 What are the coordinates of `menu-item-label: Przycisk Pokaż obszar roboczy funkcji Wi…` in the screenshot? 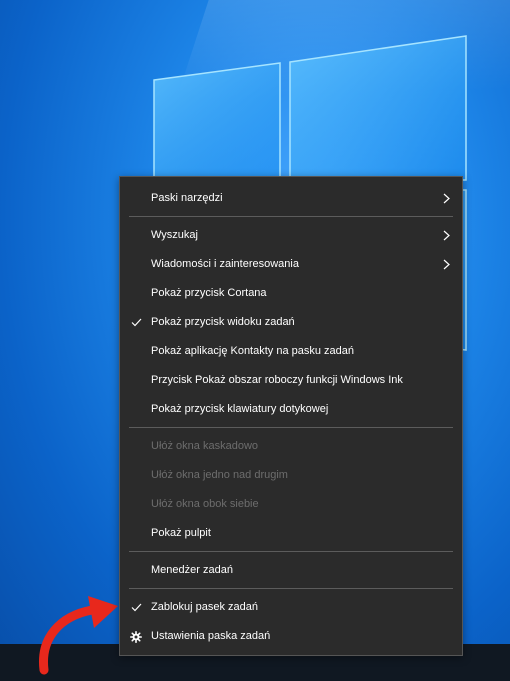 It's located at (277, 380).